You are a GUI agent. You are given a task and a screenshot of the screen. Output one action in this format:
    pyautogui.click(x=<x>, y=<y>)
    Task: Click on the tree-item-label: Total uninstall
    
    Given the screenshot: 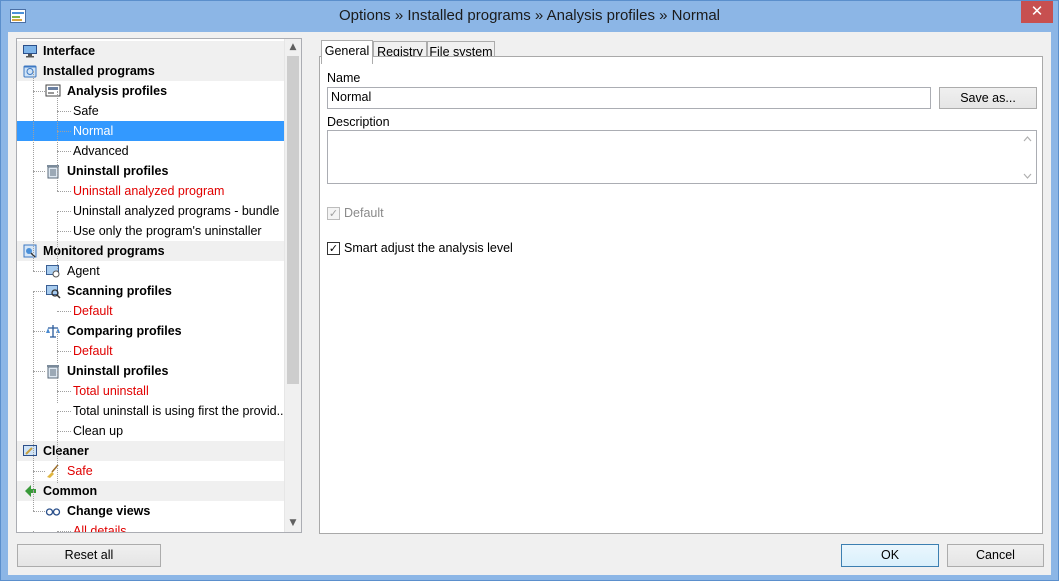 What is the action you would take?
    pyautogui.click(x=111, y=391)
    